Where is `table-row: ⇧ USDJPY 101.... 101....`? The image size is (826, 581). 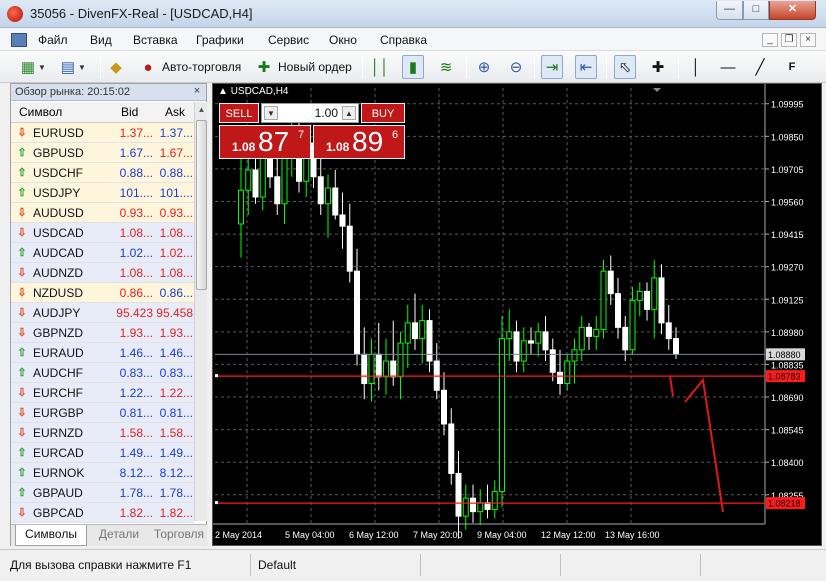 table-row: ⇧ USDJPY 101.... 101.... is located at coordinates (102, 193).